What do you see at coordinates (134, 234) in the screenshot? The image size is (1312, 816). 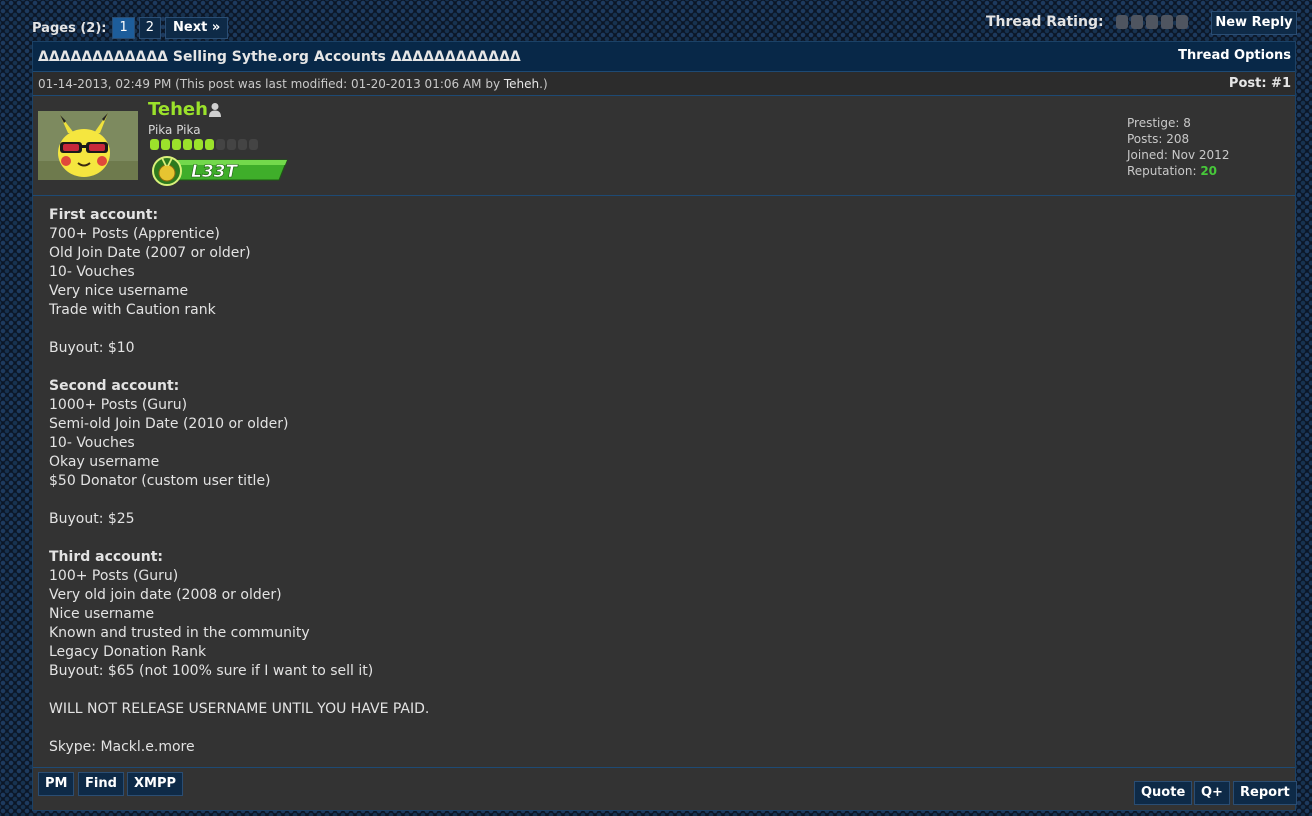 I see `body-line: 700+ Posts (Apprentice)` at bounding box center [134, 234].